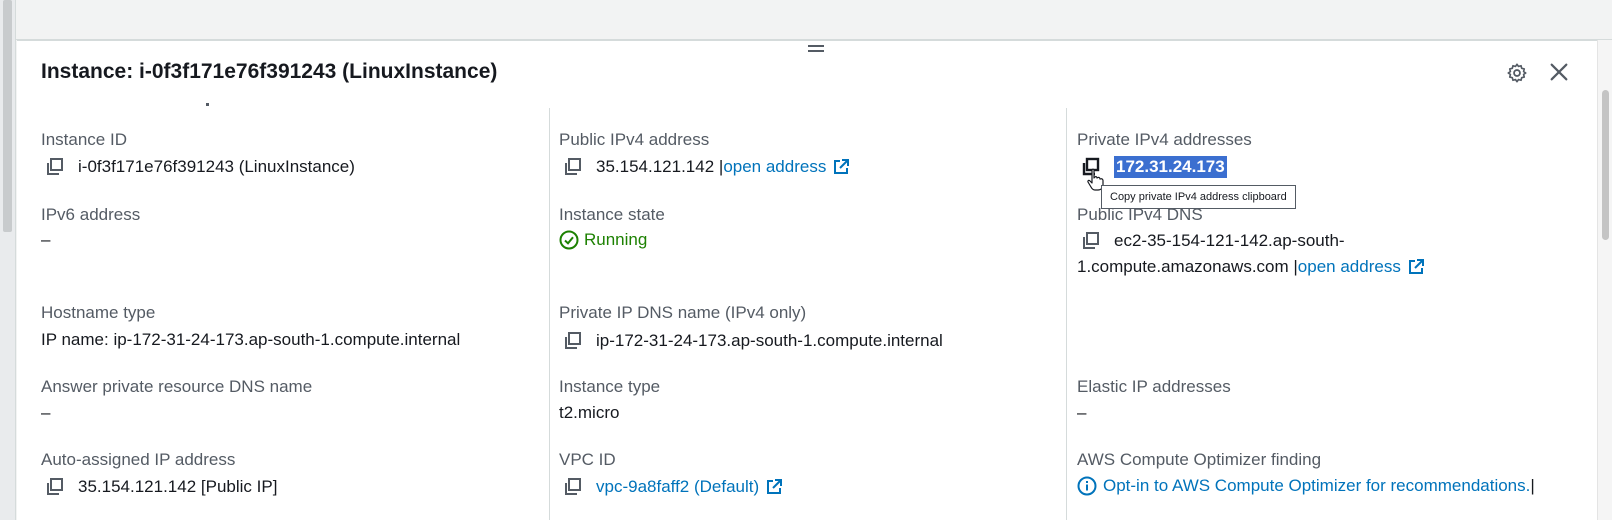 Image resolution: width=1612 pixels, height=520 pixels. Describe the element at coordinates (1517, 73) in the screenshot. I see `gear-icon` at that location.